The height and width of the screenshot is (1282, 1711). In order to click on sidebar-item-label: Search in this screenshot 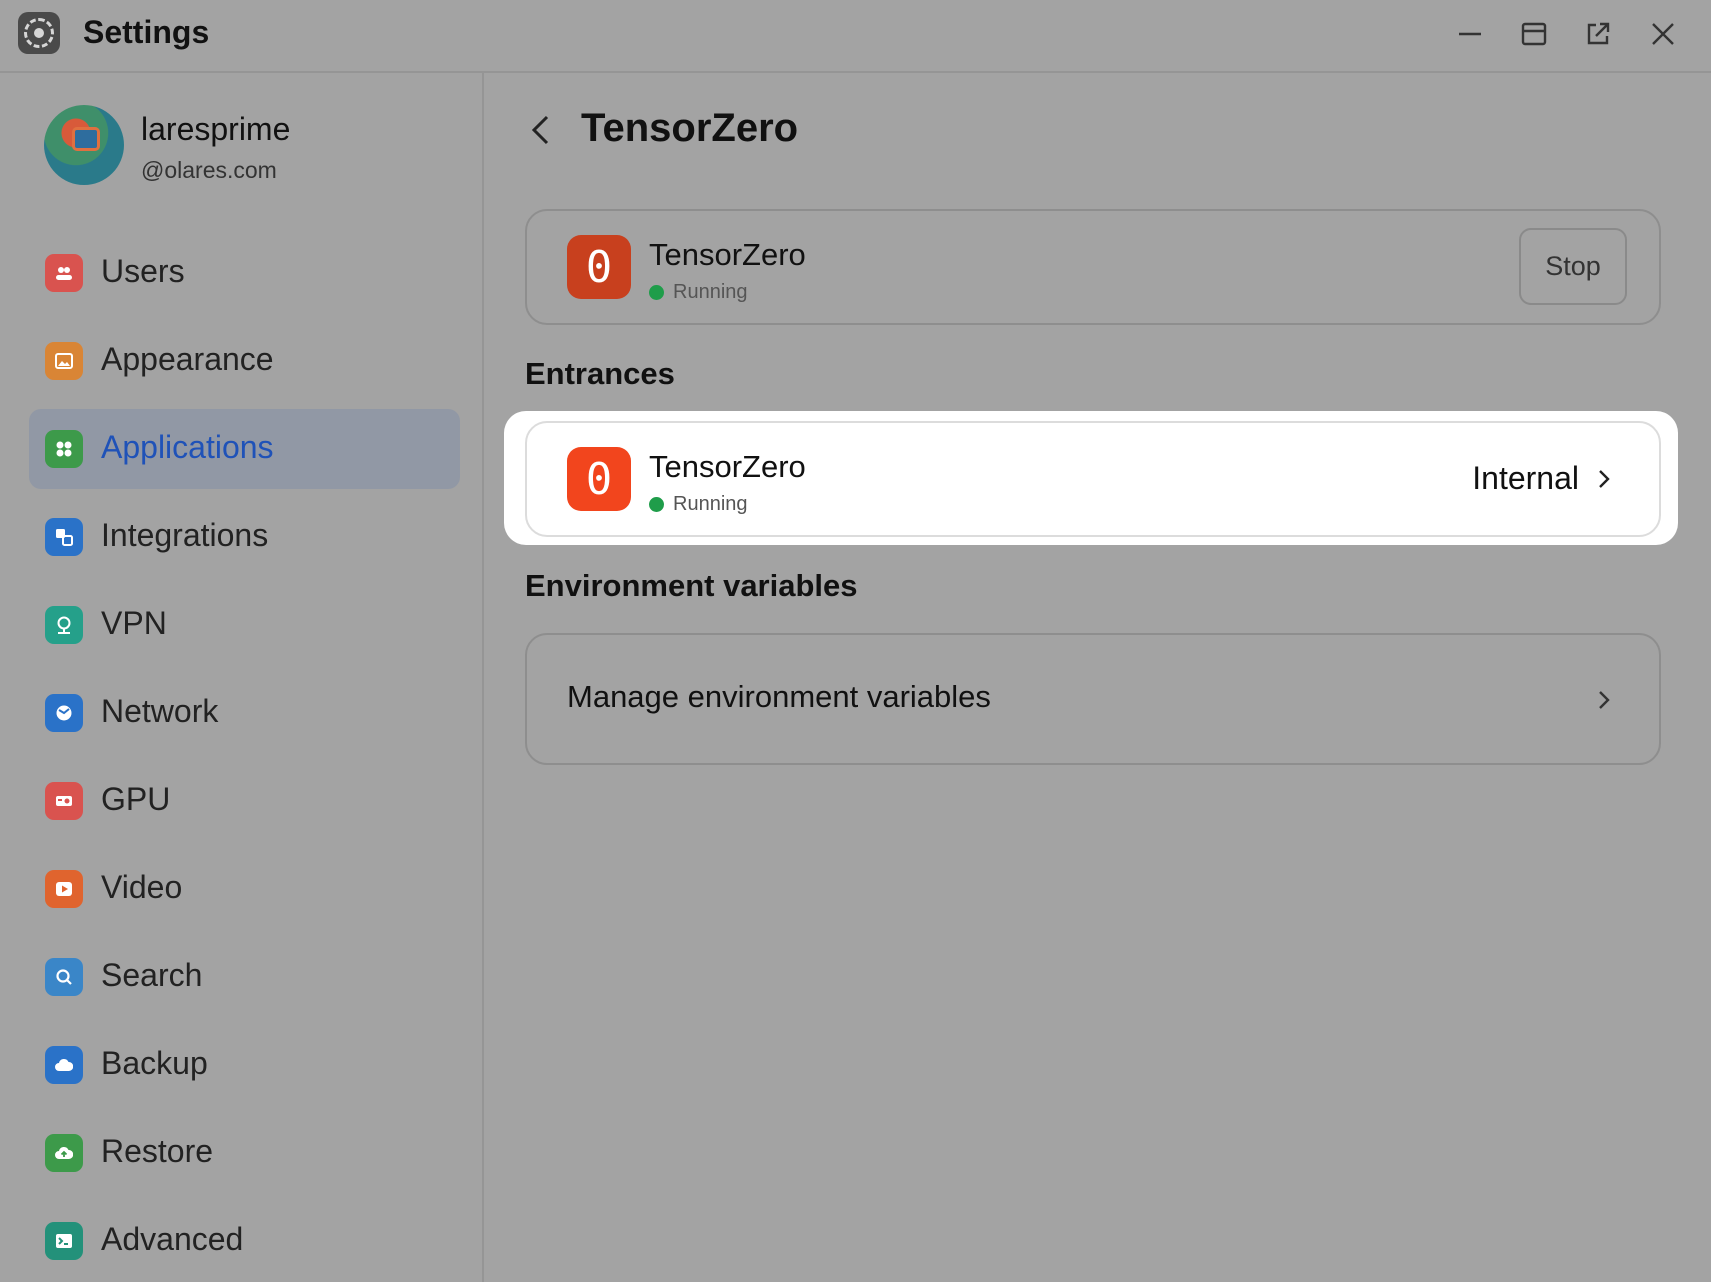, I will do `click(152, 975)`.